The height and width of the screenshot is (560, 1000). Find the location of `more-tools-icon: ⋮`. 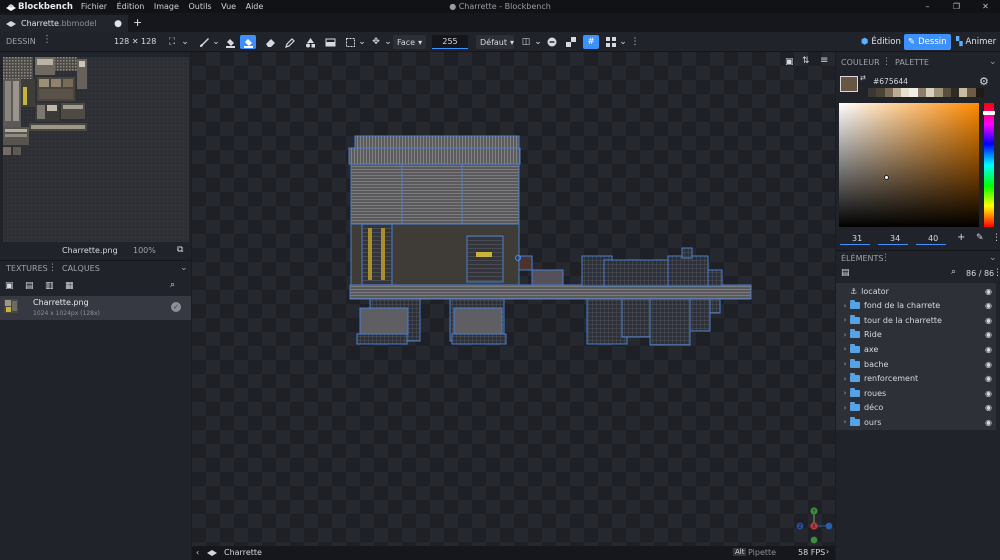

more-tools-icon: ⋮ is located at coordinates (635, 42).